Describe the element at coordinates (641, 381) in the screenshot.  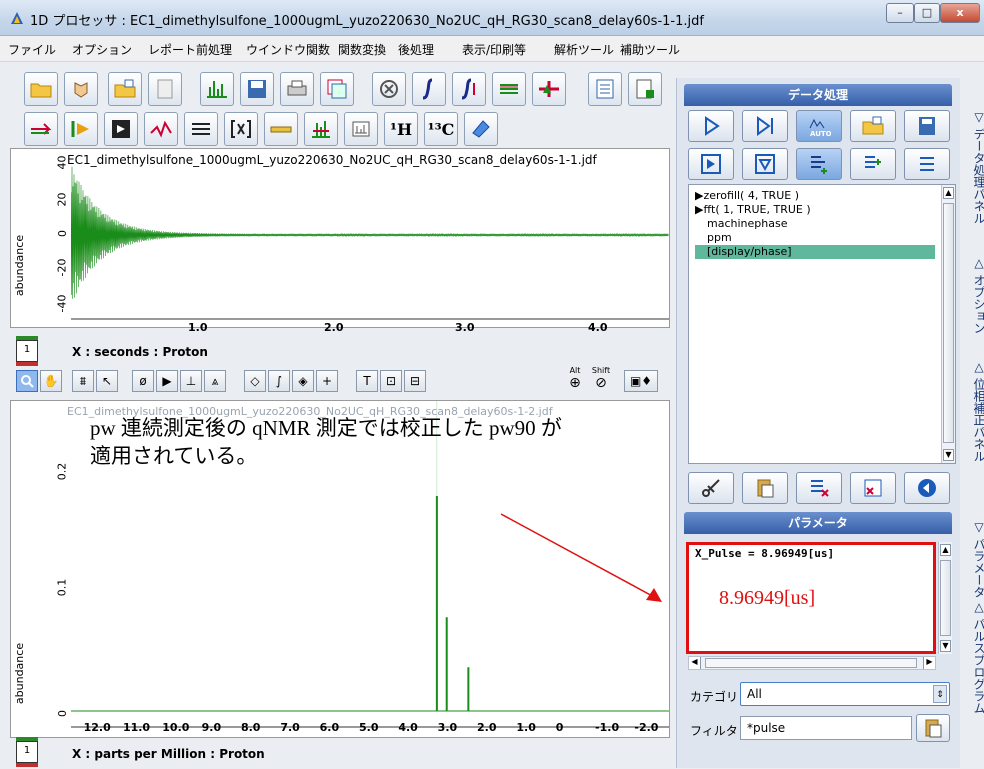
I see `display-mode-button: ▣♦` at that location.